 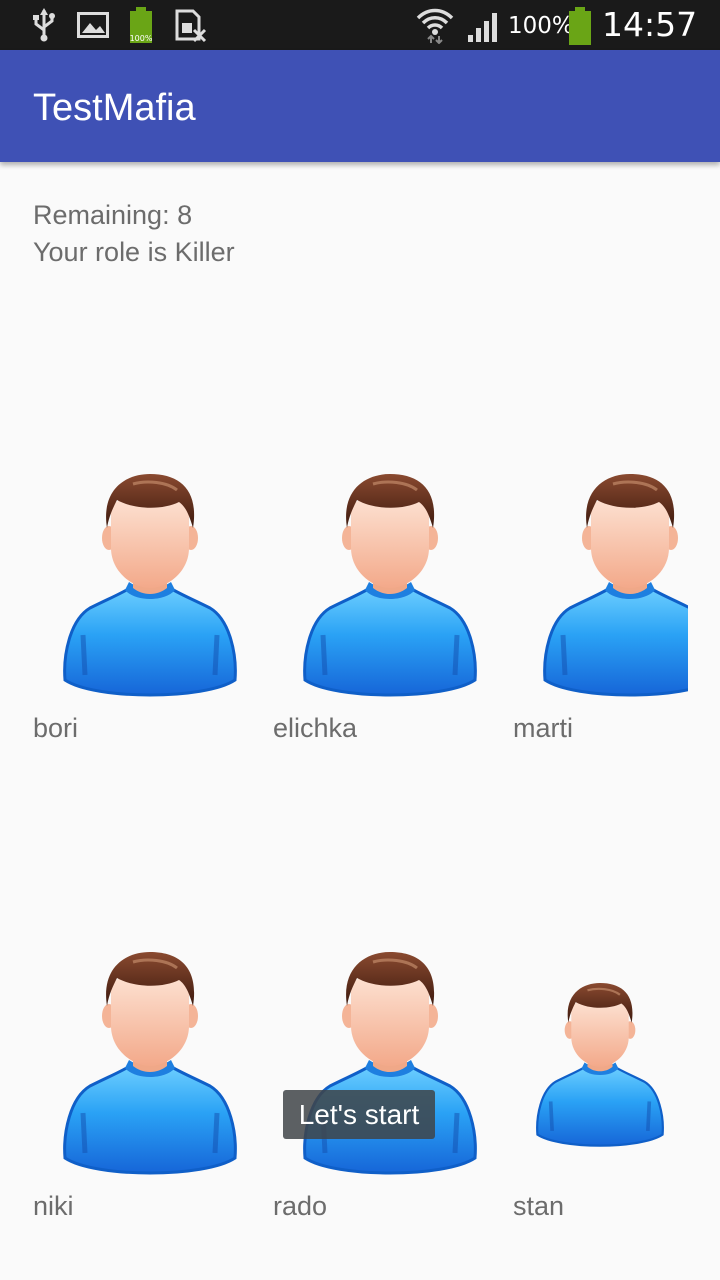 What do you see at coordinates (360, 106) in the screenshot?
I see `app-bar: TestMafia` at bounding box center [360, 106].